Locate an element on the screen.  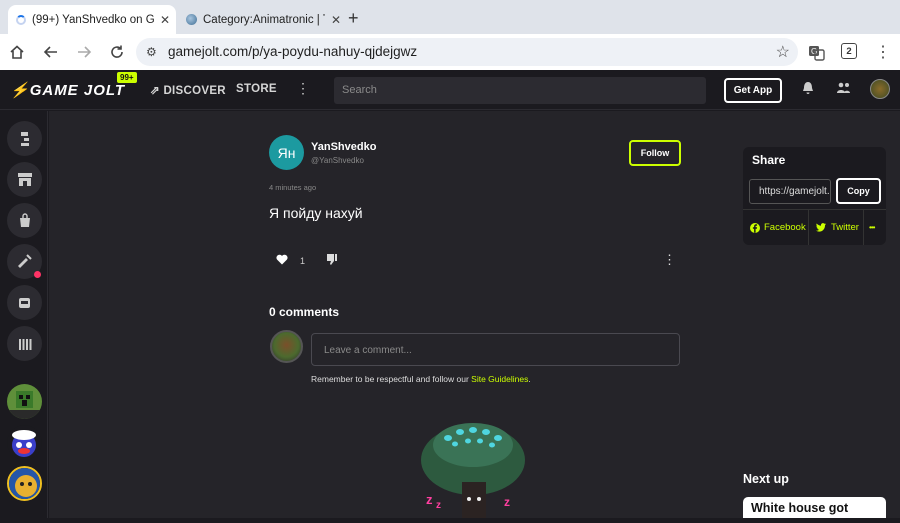
tab-title: Category:Animatronic | The is located at coordinates (264, 19).